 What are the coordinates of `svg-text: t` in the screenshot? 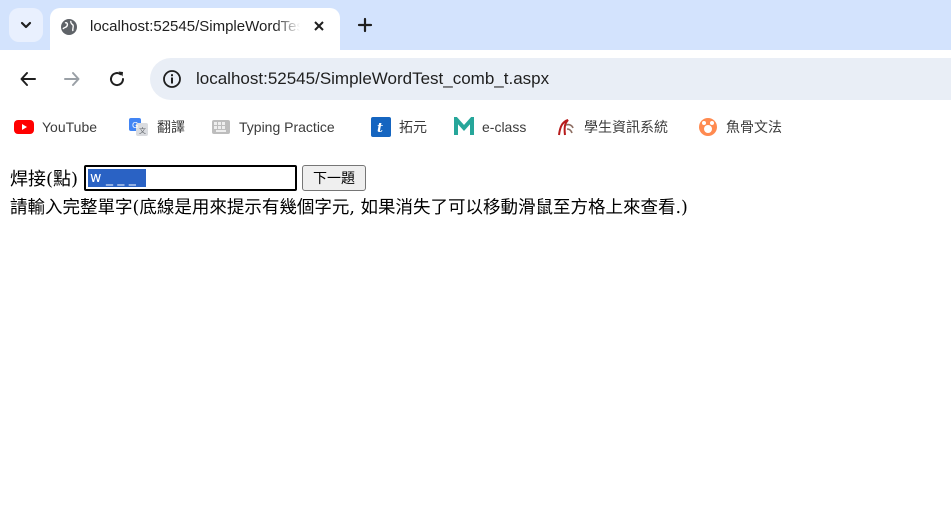 It's located at (380, 128).